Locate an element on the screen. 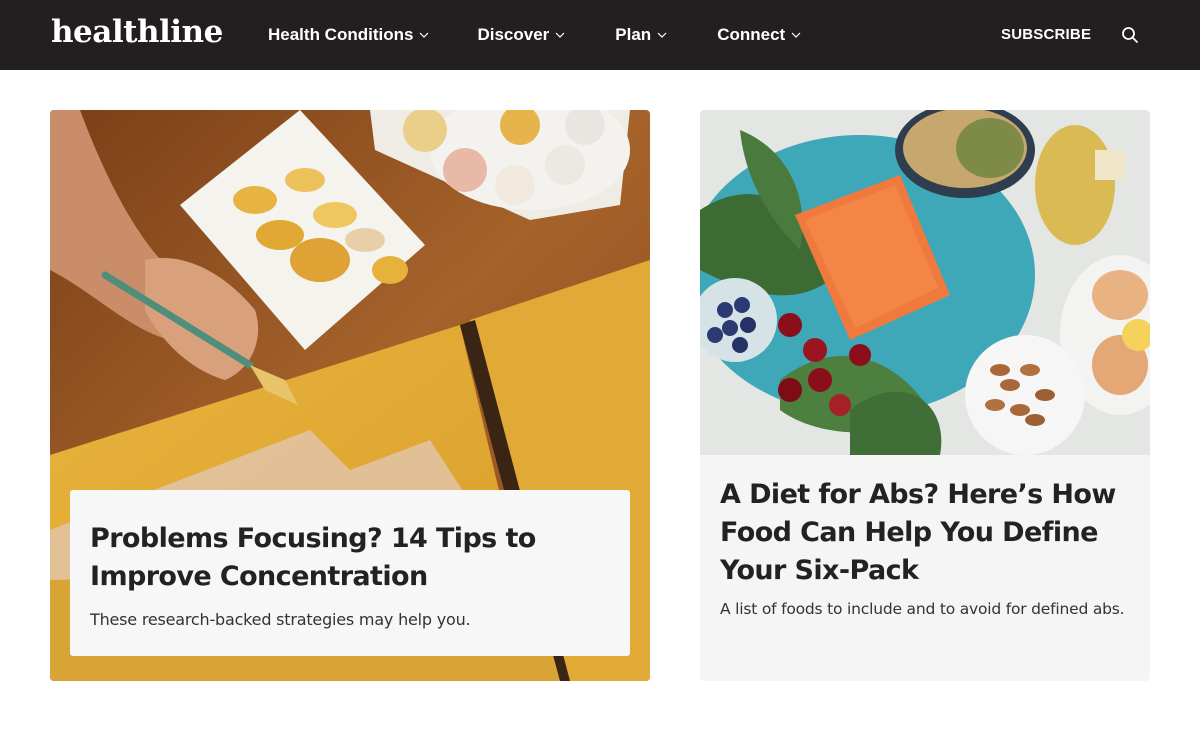 Image resolution: width=1200 pixels, height=740 pixels. healthline-logo: healthline is located at coordinates (137, 32).